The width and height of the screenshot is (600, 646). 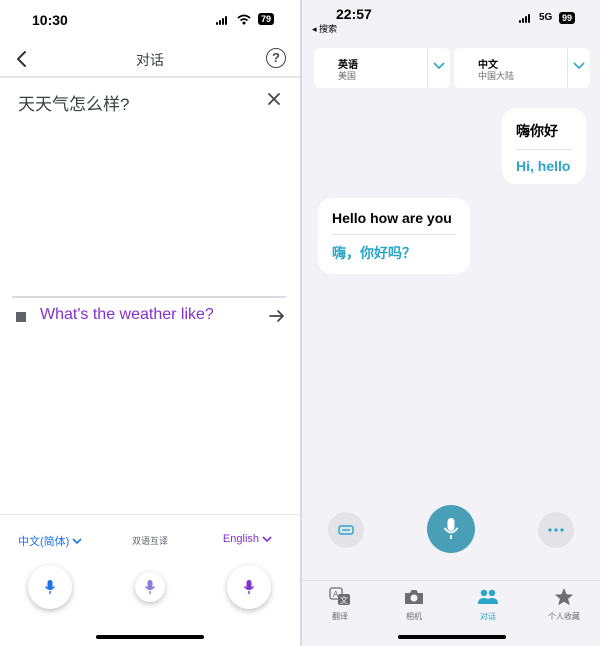 I want to click on display-mode-button, so click(x=346, y=530).